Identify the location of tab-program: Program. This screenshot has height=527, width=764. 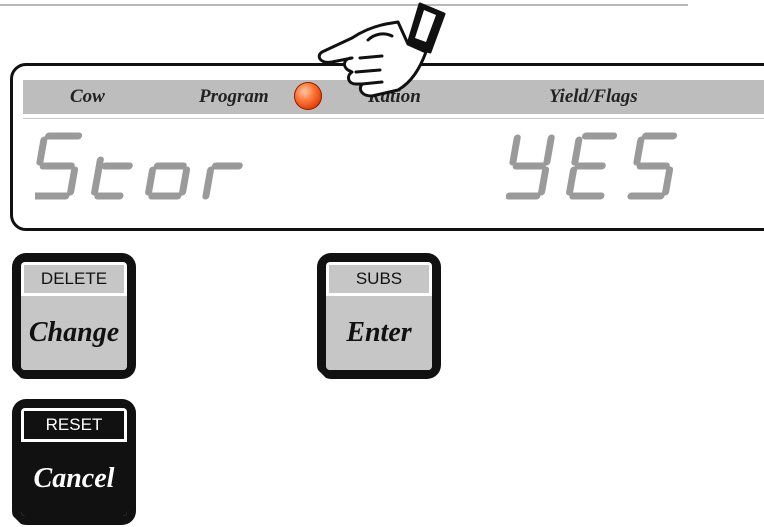
(234, 96).